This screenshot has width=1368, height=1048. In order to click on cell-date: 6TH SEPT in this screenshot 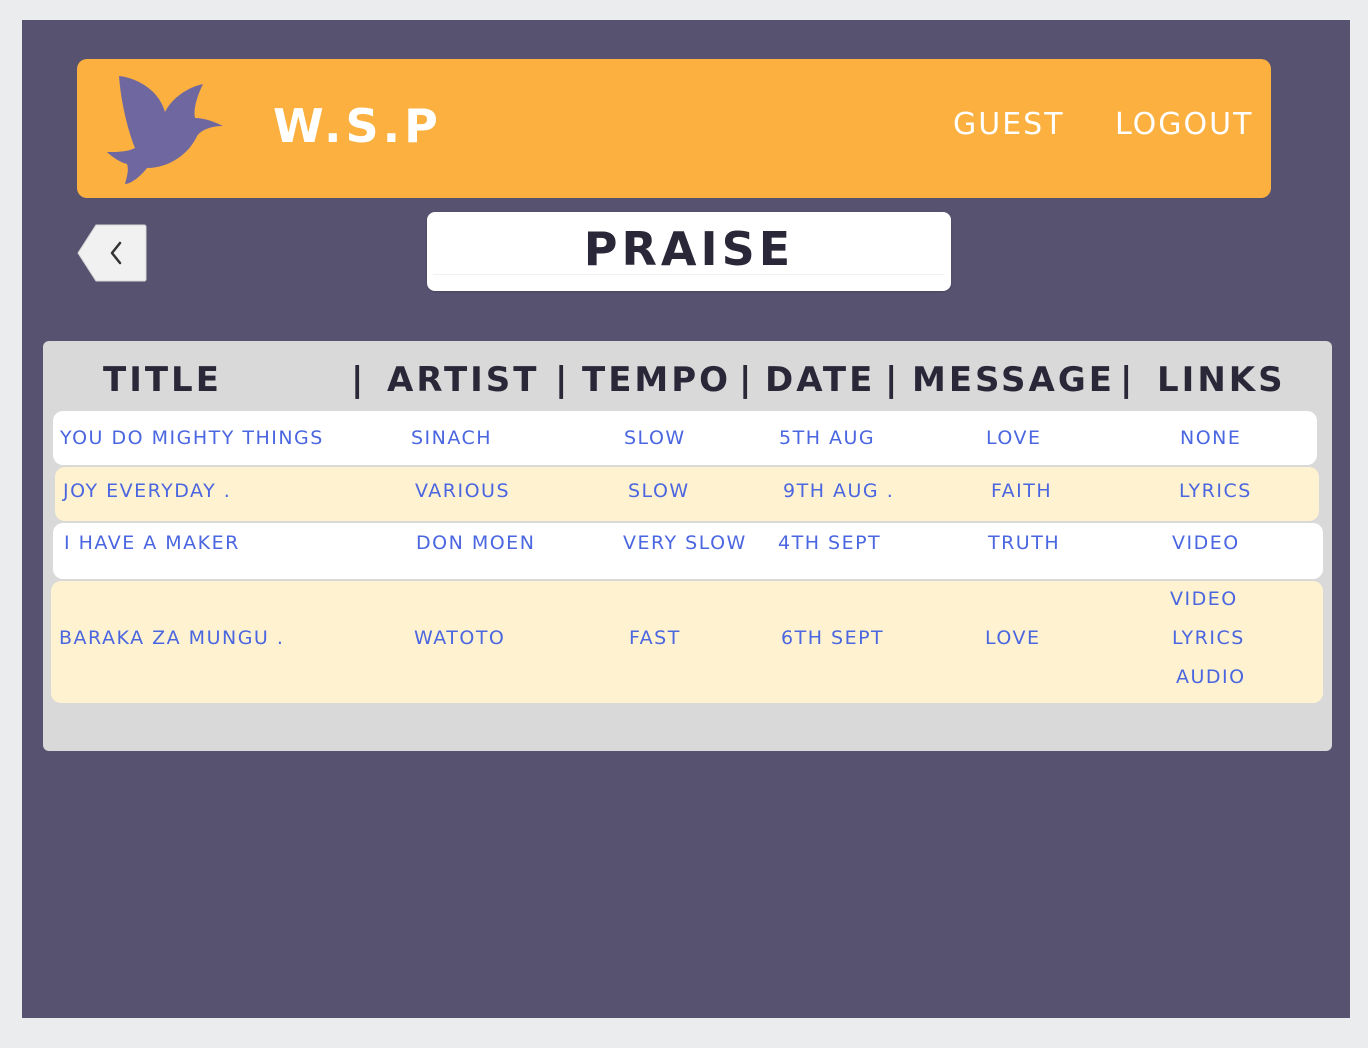, I will do `click(833, 638)`.